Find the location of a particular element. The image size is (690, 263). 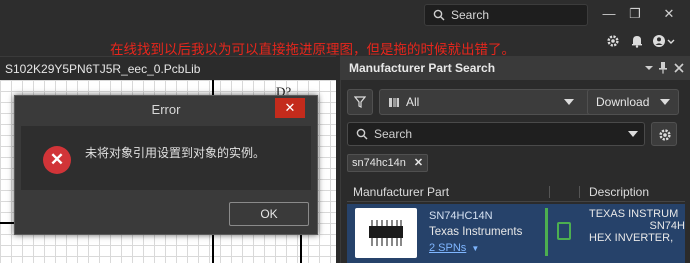

document-tab: S102K29Y5PN6TJ5R_eec_0.PcbLib is located at coordinates (168, 68).